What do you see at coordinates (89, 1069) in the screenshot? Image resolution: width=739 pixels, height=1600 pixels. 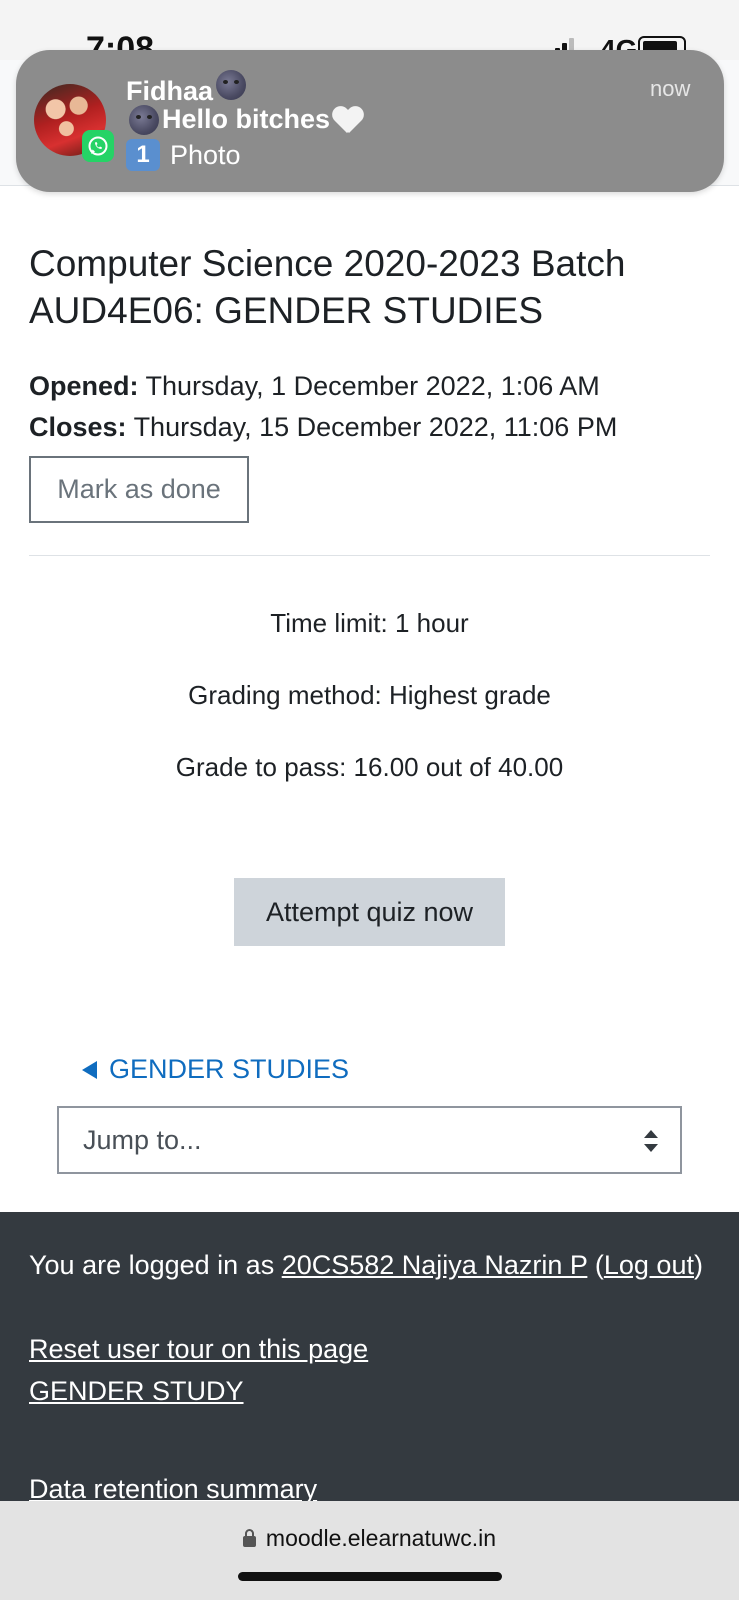 I see `triangle-left-icon` at bounding box center [89, 1069].